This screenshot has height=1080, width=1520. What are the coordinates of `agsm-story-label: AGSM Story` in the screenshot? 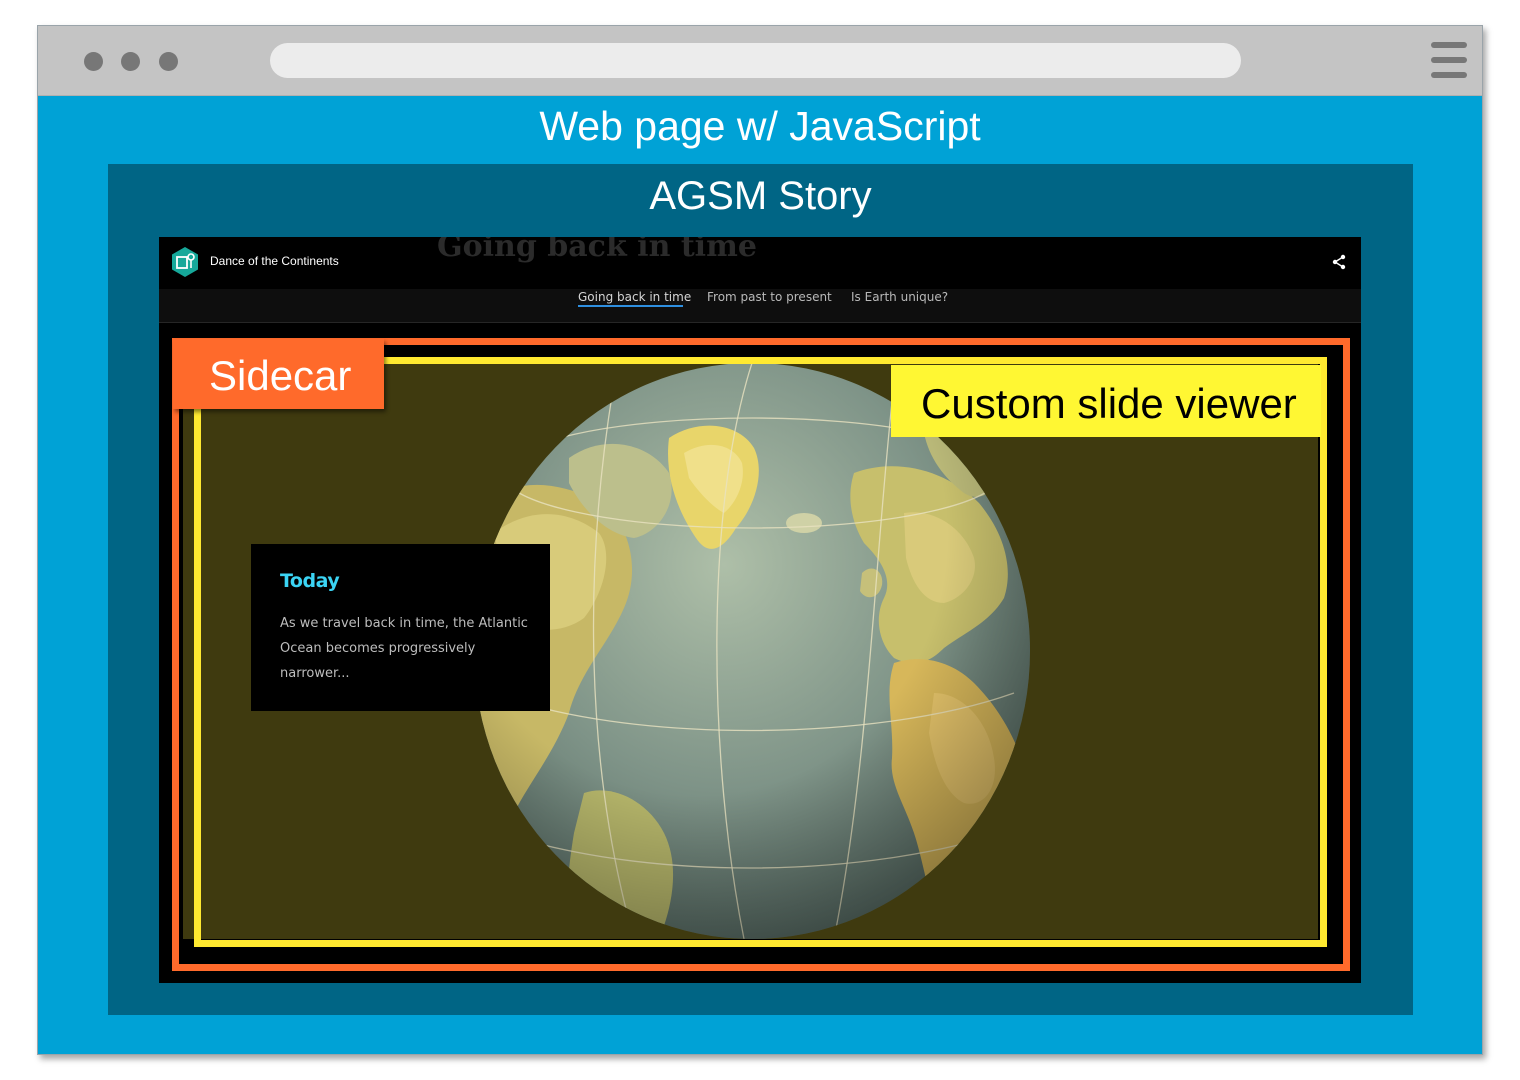 It's located at (760, 196).